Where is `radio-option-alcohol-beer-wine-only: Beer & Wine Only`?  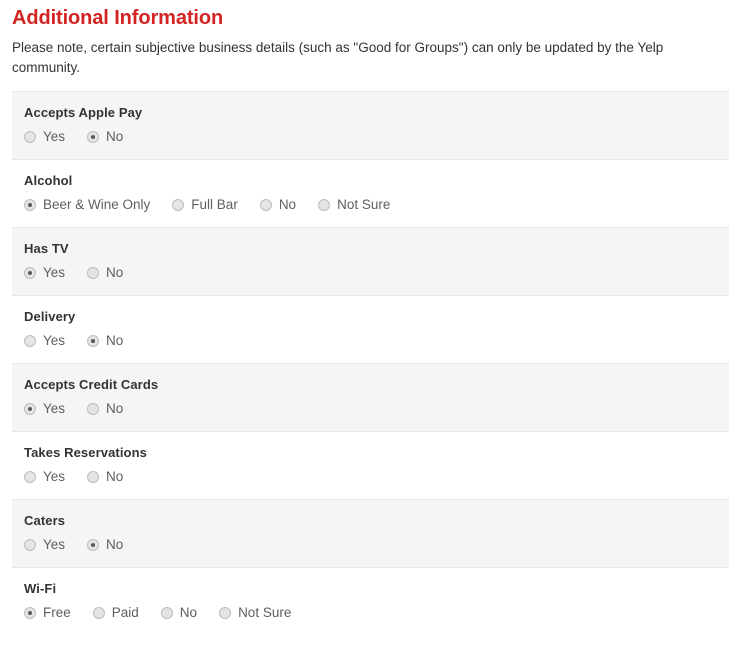
radio-option-alcohol-beer-wine-only: Beer & Wine Only is located at coordinates (87, 205).